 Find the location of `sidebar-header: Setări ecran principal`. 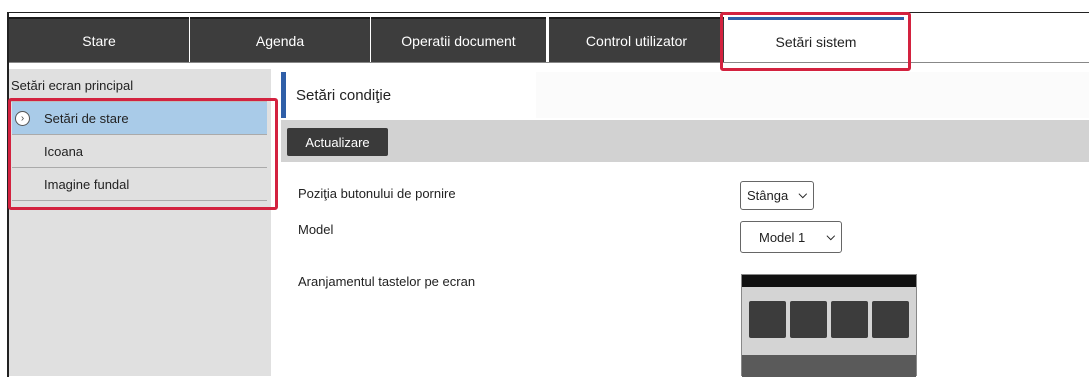

sidebar-header: Setări ecran principal is located at coordinates (138, 85).